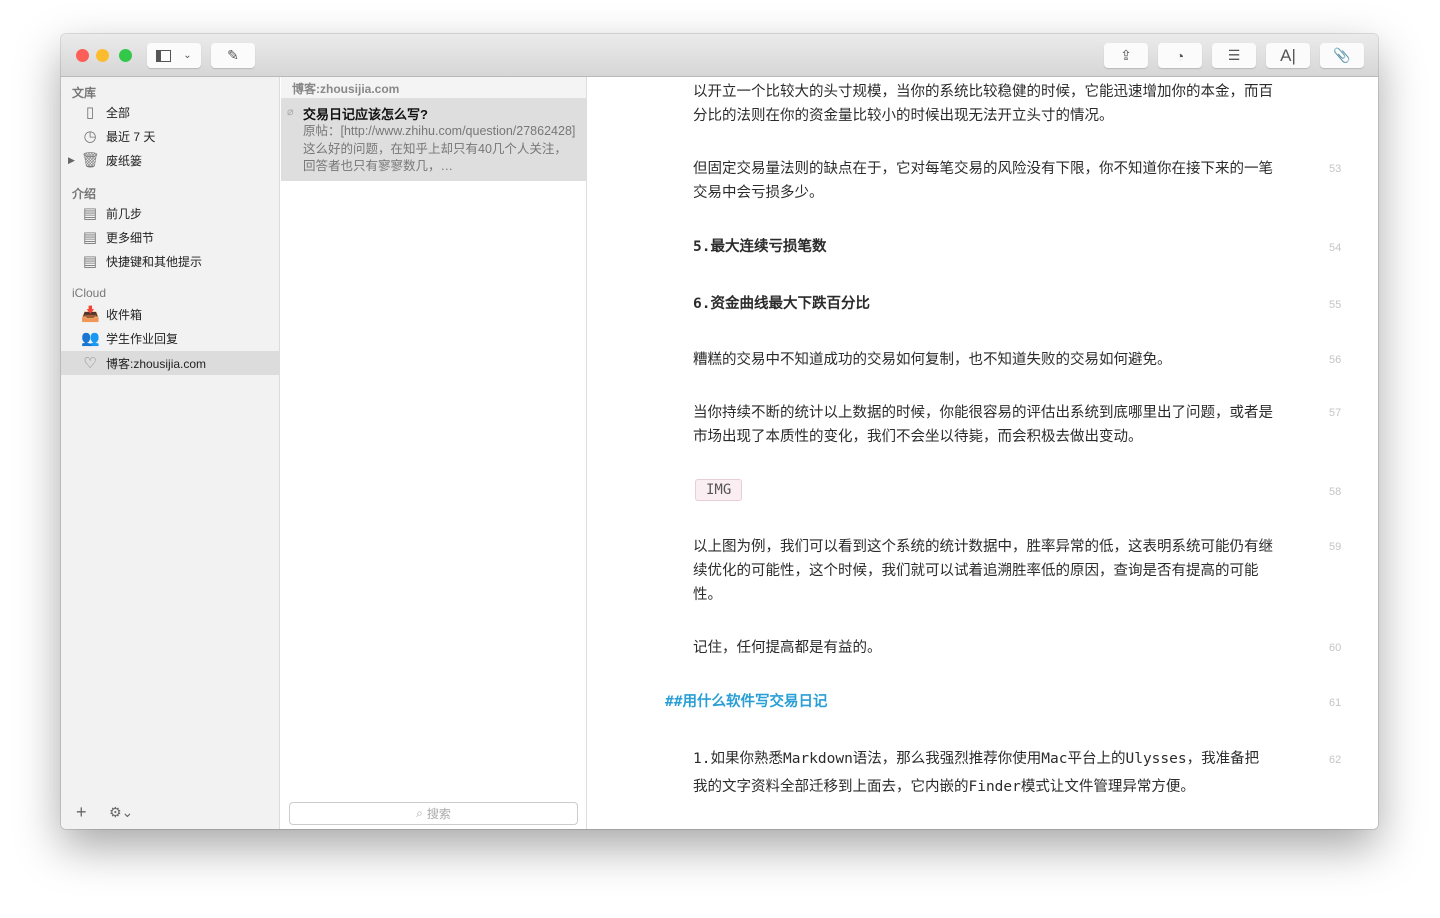 Image resolution: width=1440 pixels, height=918 pixels. Describe the element at coordinates (170, 136) in the screenshot. I see `sidebar-item-recent: ◷ 最近 7 天` at that location.